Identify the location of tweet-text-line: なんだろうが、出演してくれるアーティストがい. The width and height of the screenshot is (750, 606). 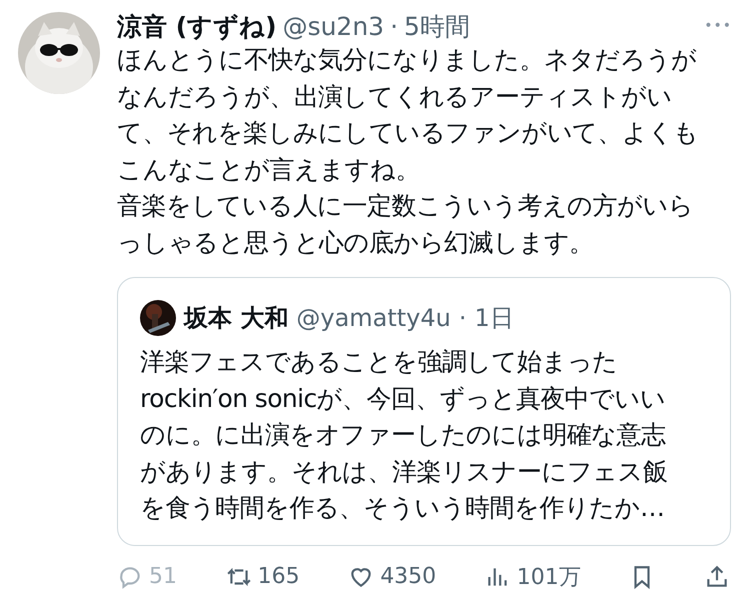
(395, 96).